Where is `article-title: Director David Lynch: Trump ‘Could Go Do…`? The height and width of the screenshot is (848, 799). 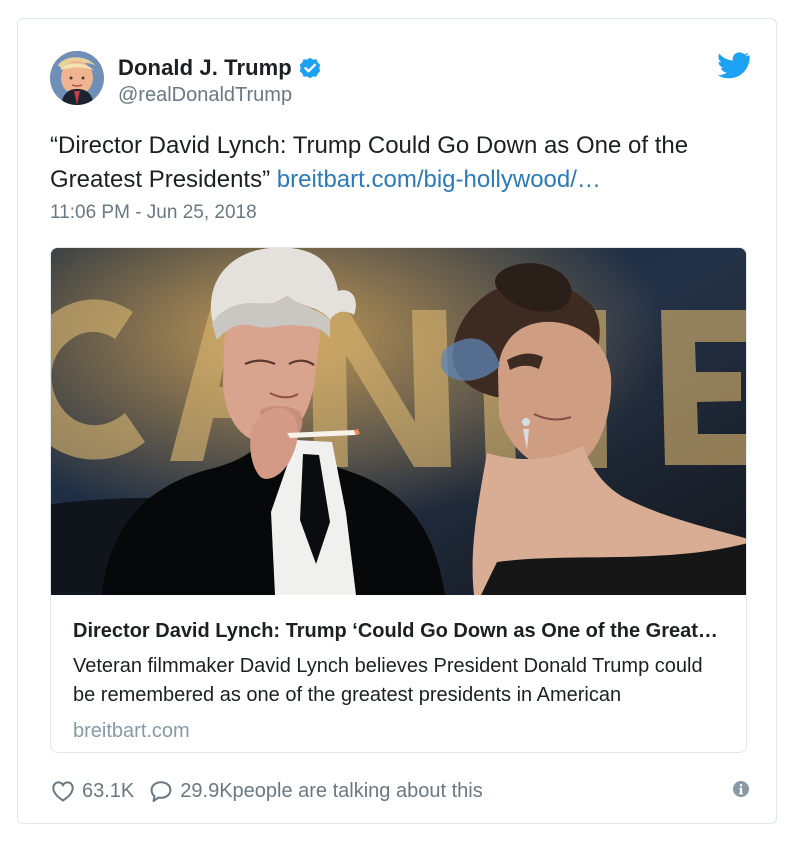
article-title: Director David Lynch: Trump ‘Could Go Do… is located at coordinates (400, 631).